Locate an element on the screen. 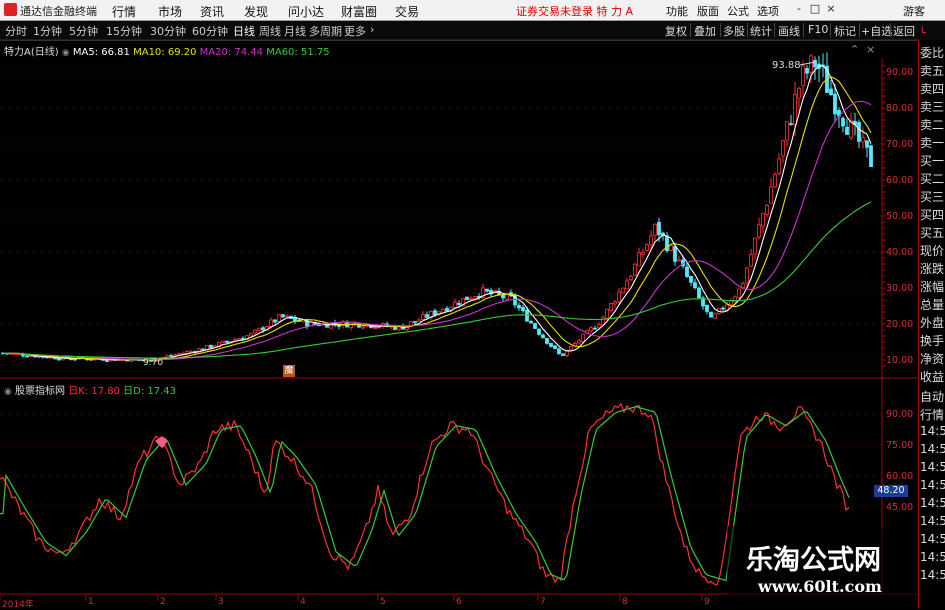 The width and height of the screenshot is (945, 610). price-axis-label: 60.00 is located at coordinates (900, 180).